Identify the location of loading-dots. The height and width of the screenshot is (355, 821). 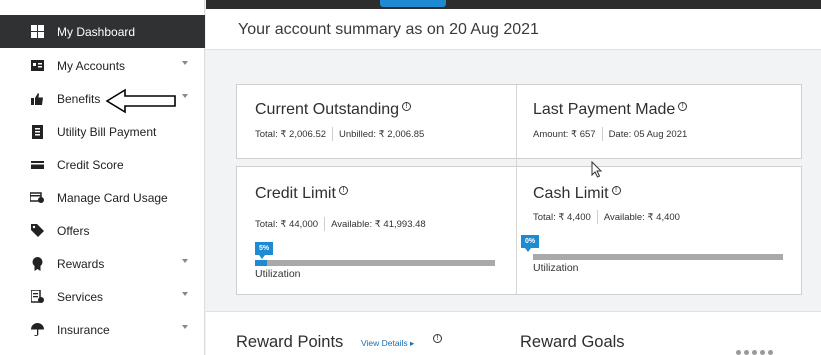
(776, 352).